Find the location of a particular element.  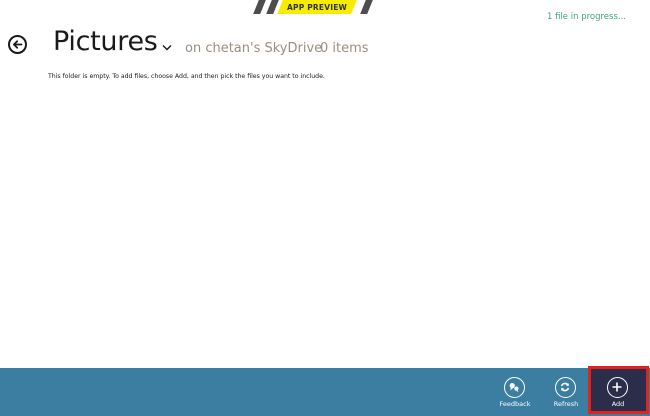

back-arrow-icon is located at coordinates (18, 44).